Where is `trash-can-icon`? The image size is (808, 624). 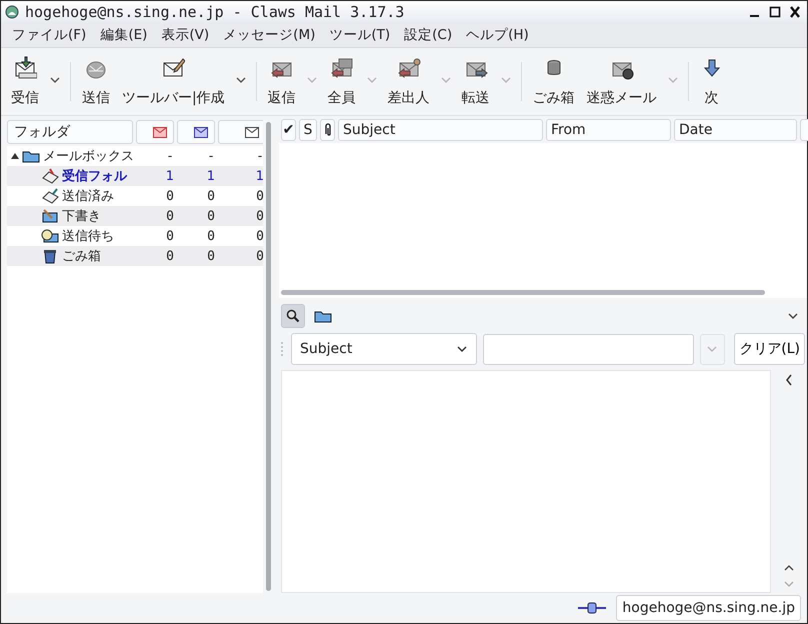 trash-can-icon is located at coordinates (50, 256).